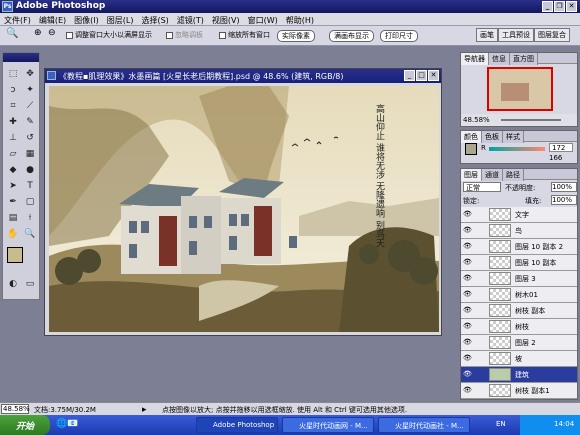 The image size is (580, 435). Describe the element at coordinates (482, 187) in the screenshot. I see `blend-mode-select: 正常` at that location.